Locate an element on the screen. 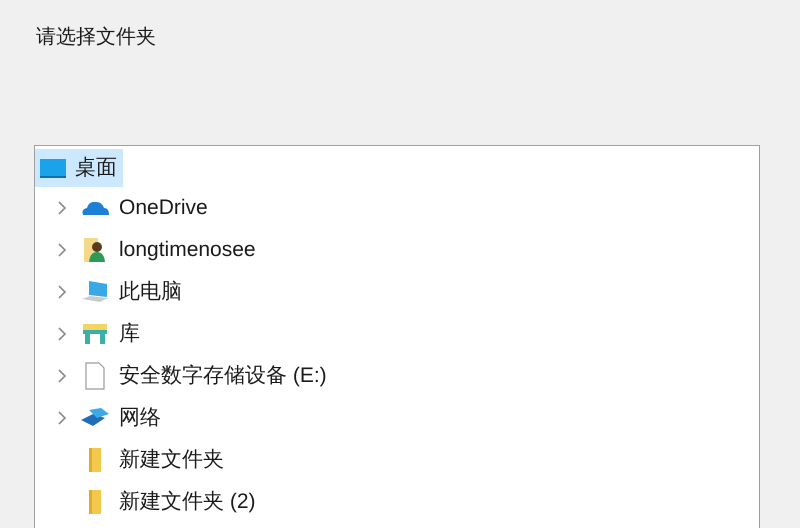  prompt-text: 请选择文件夹 is located at coordinates (96, 37).